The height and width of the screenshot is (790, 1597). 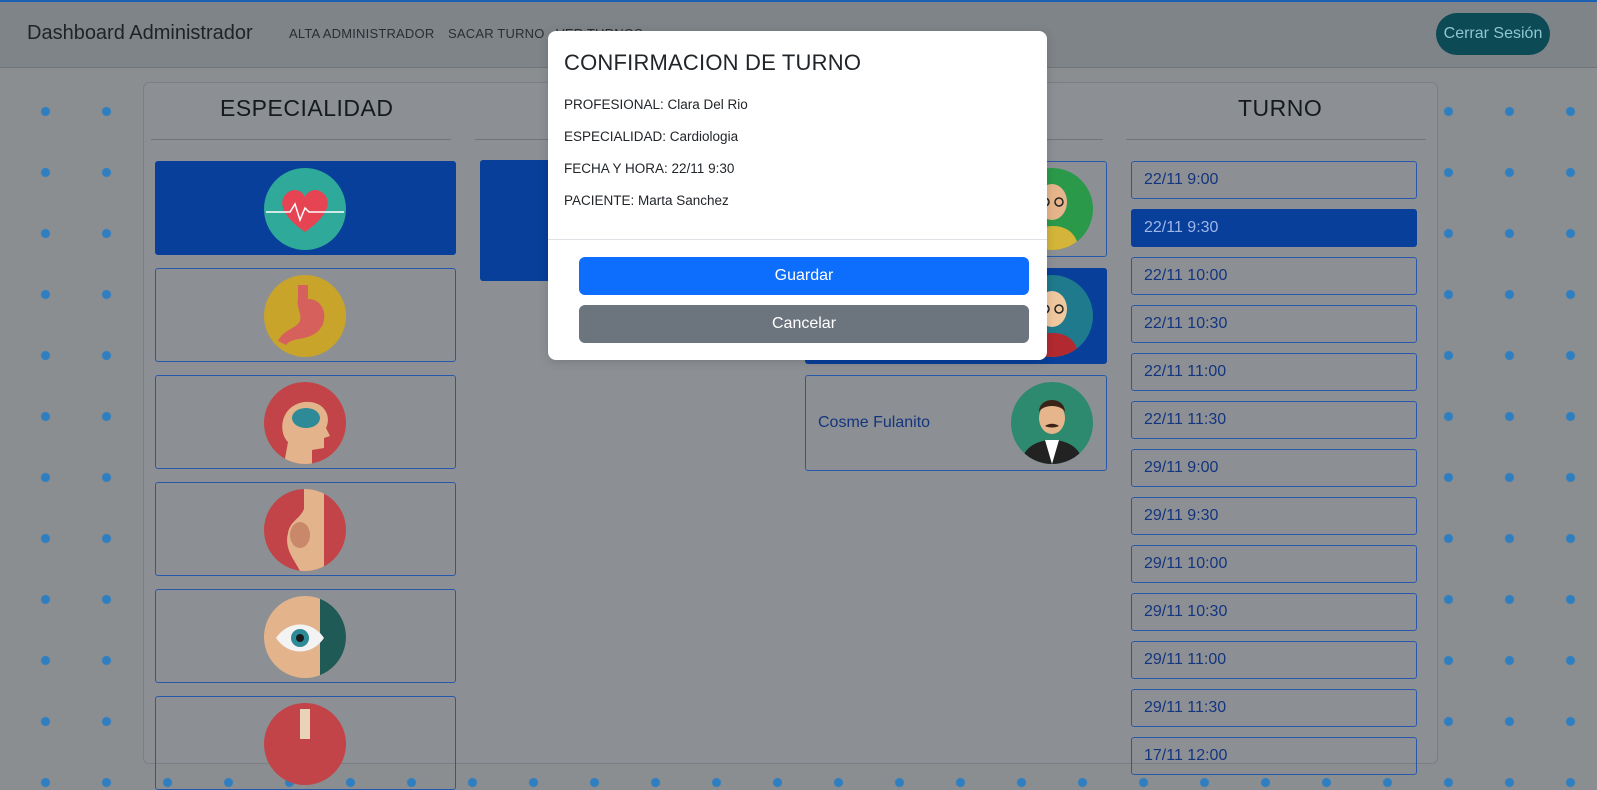 I want to click on modal-especialidad: ESPECIALIDAD: Cardiologia, so click(x=651, y=136).